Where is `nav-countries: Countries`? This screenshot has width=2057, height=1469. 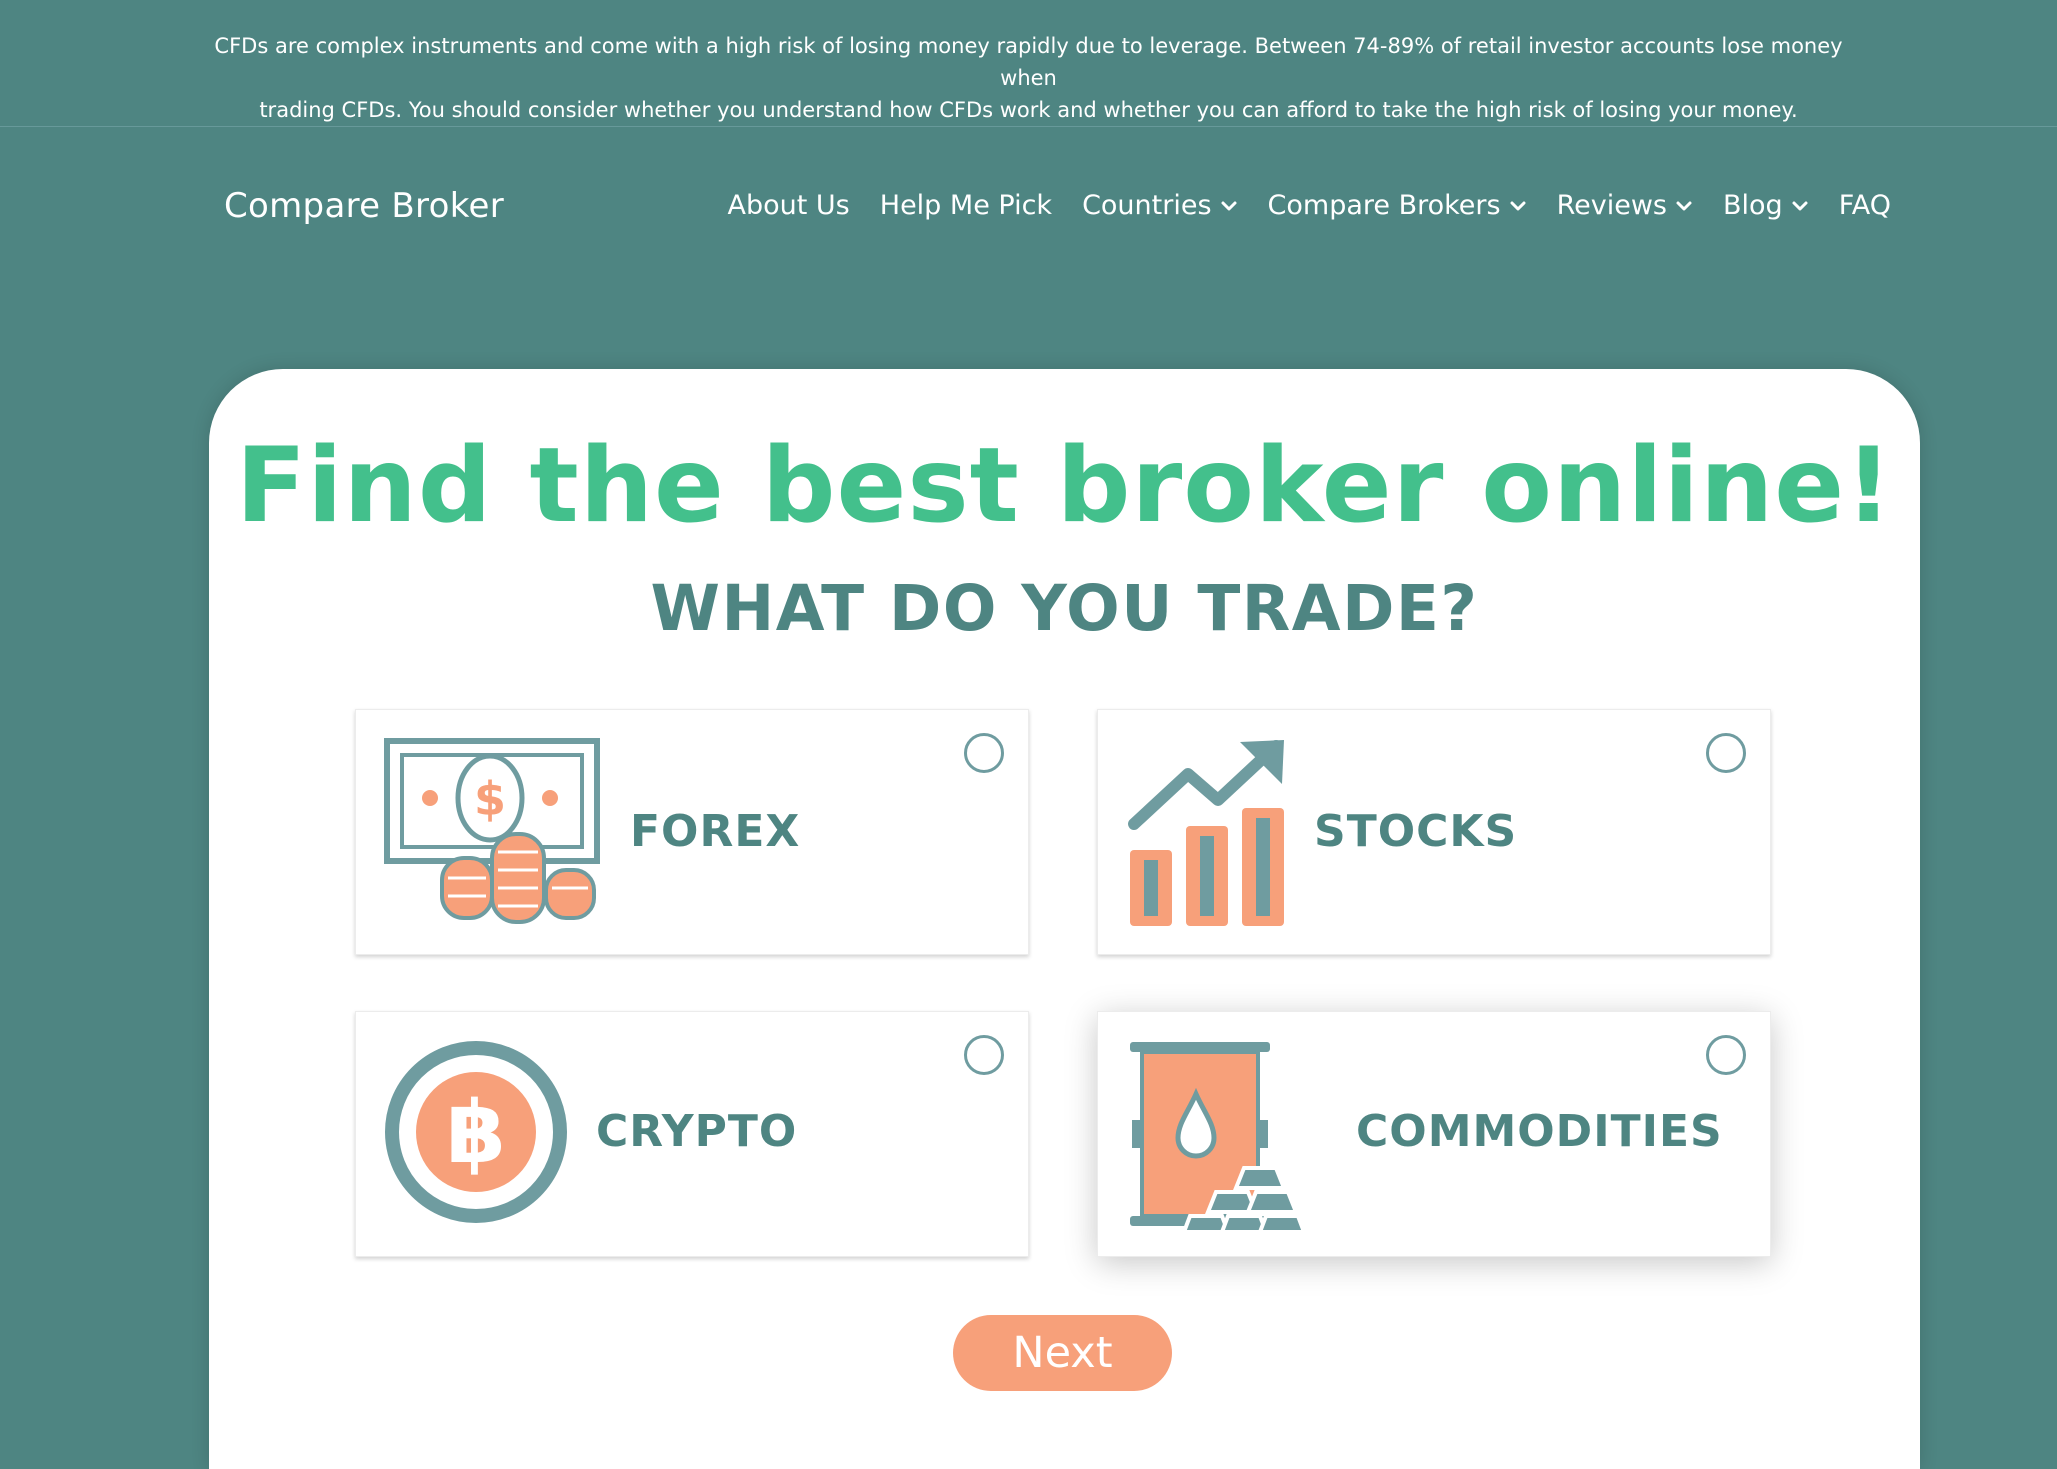
nav-countries: Countries is located at coordinates (1159, 205).